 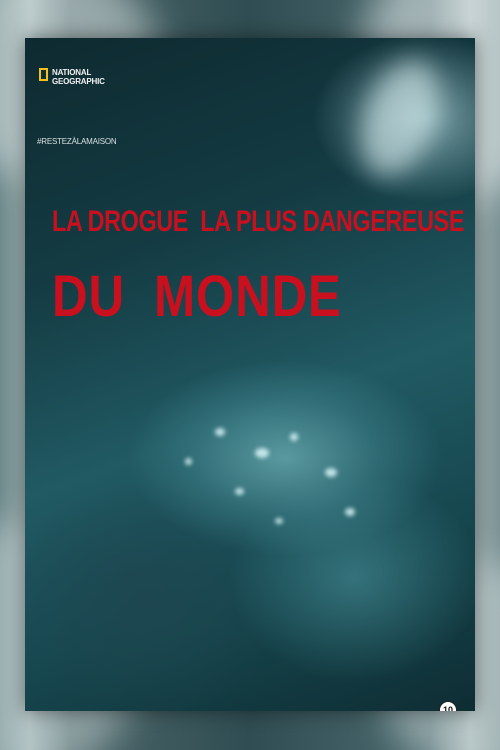 I want to click on logo-text: NATIONAL GEOGRAPHIC, so click(x=78, y=77).